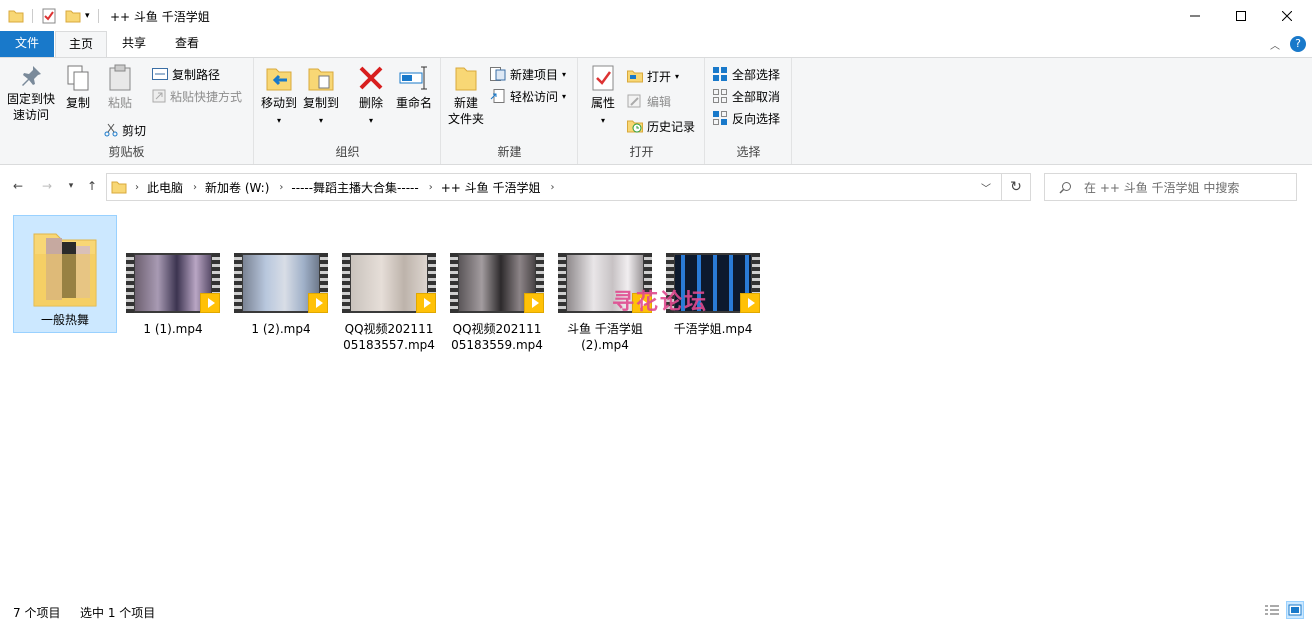 This screenshot has height=624, width=1312. What do you see at coordinates (197, 96) in the screenshot?
I see `paste-shortcut-button: 粘贴快捷方式` at bounding box center [197, 96].